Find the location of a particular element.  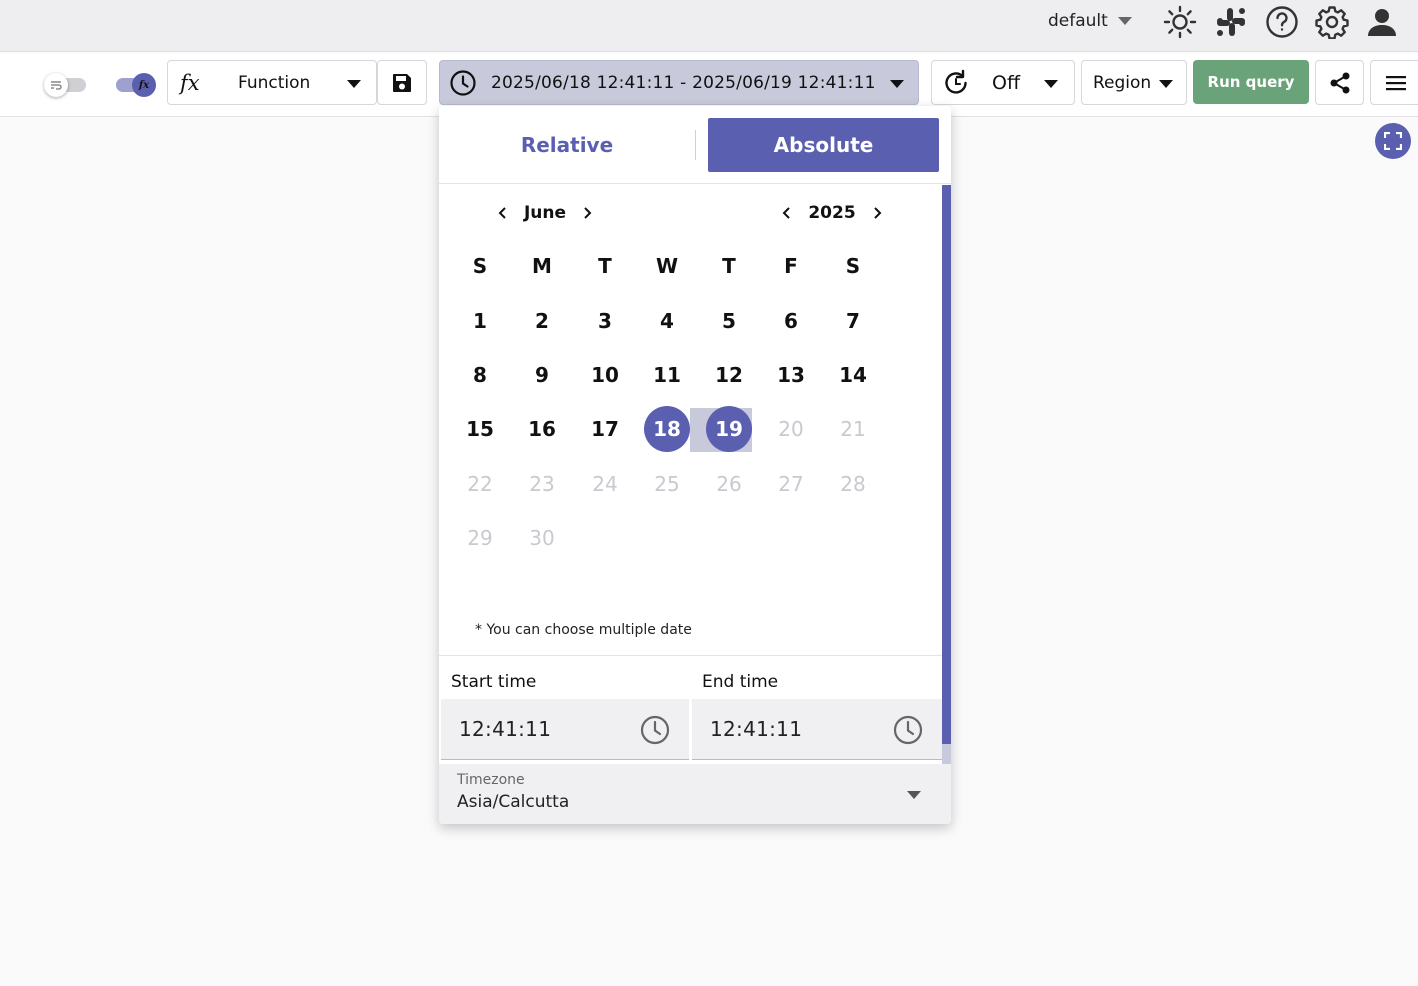

weekday-label: W is located at coordinates (667, 266).